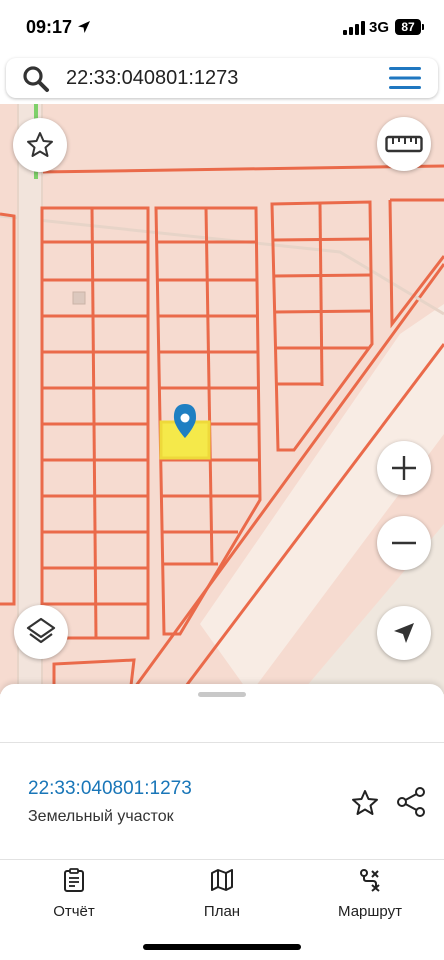 This screenshot has width=444, height=960. I want to click on zoom-in-button, so click(404, 468).